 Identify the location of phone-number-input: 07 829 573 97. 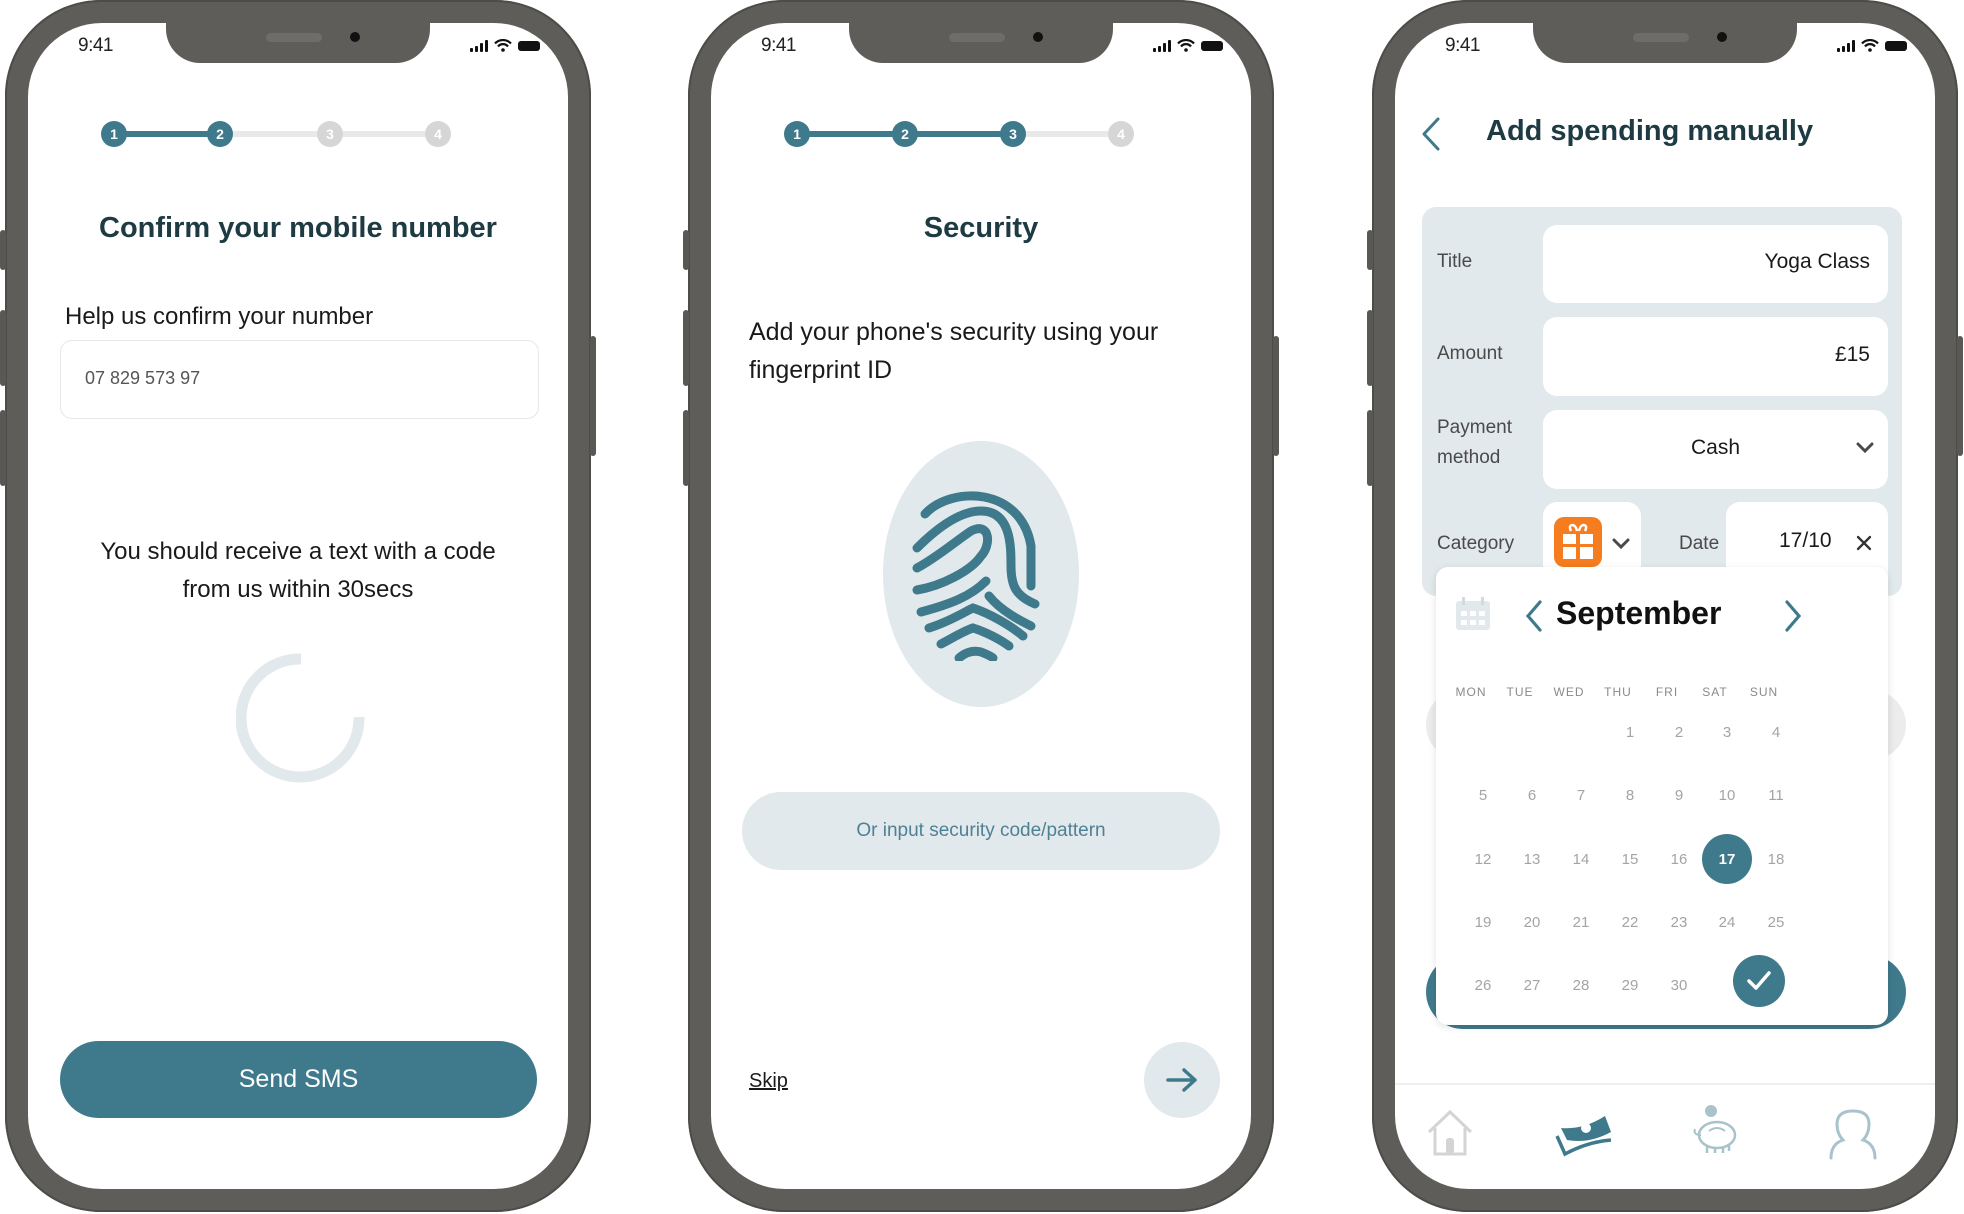
(299, 379).